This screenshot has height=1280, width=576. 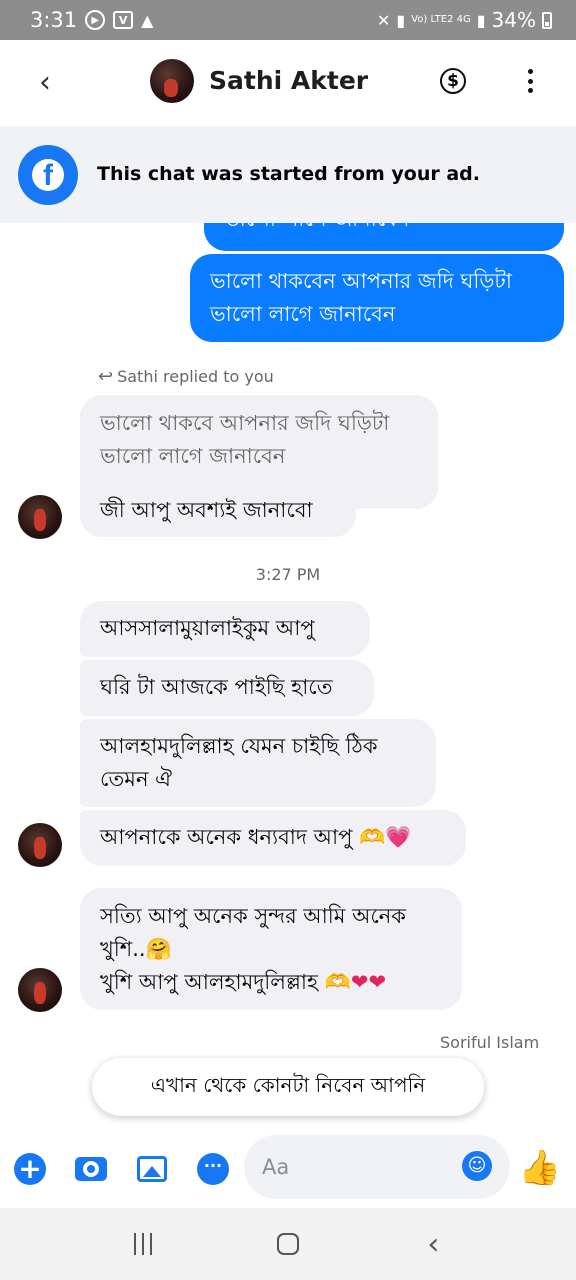 I want to click on status-right: ✕ ▮ Vo) LTE2 4G ▮ 34%, so click(x=464, y=20).